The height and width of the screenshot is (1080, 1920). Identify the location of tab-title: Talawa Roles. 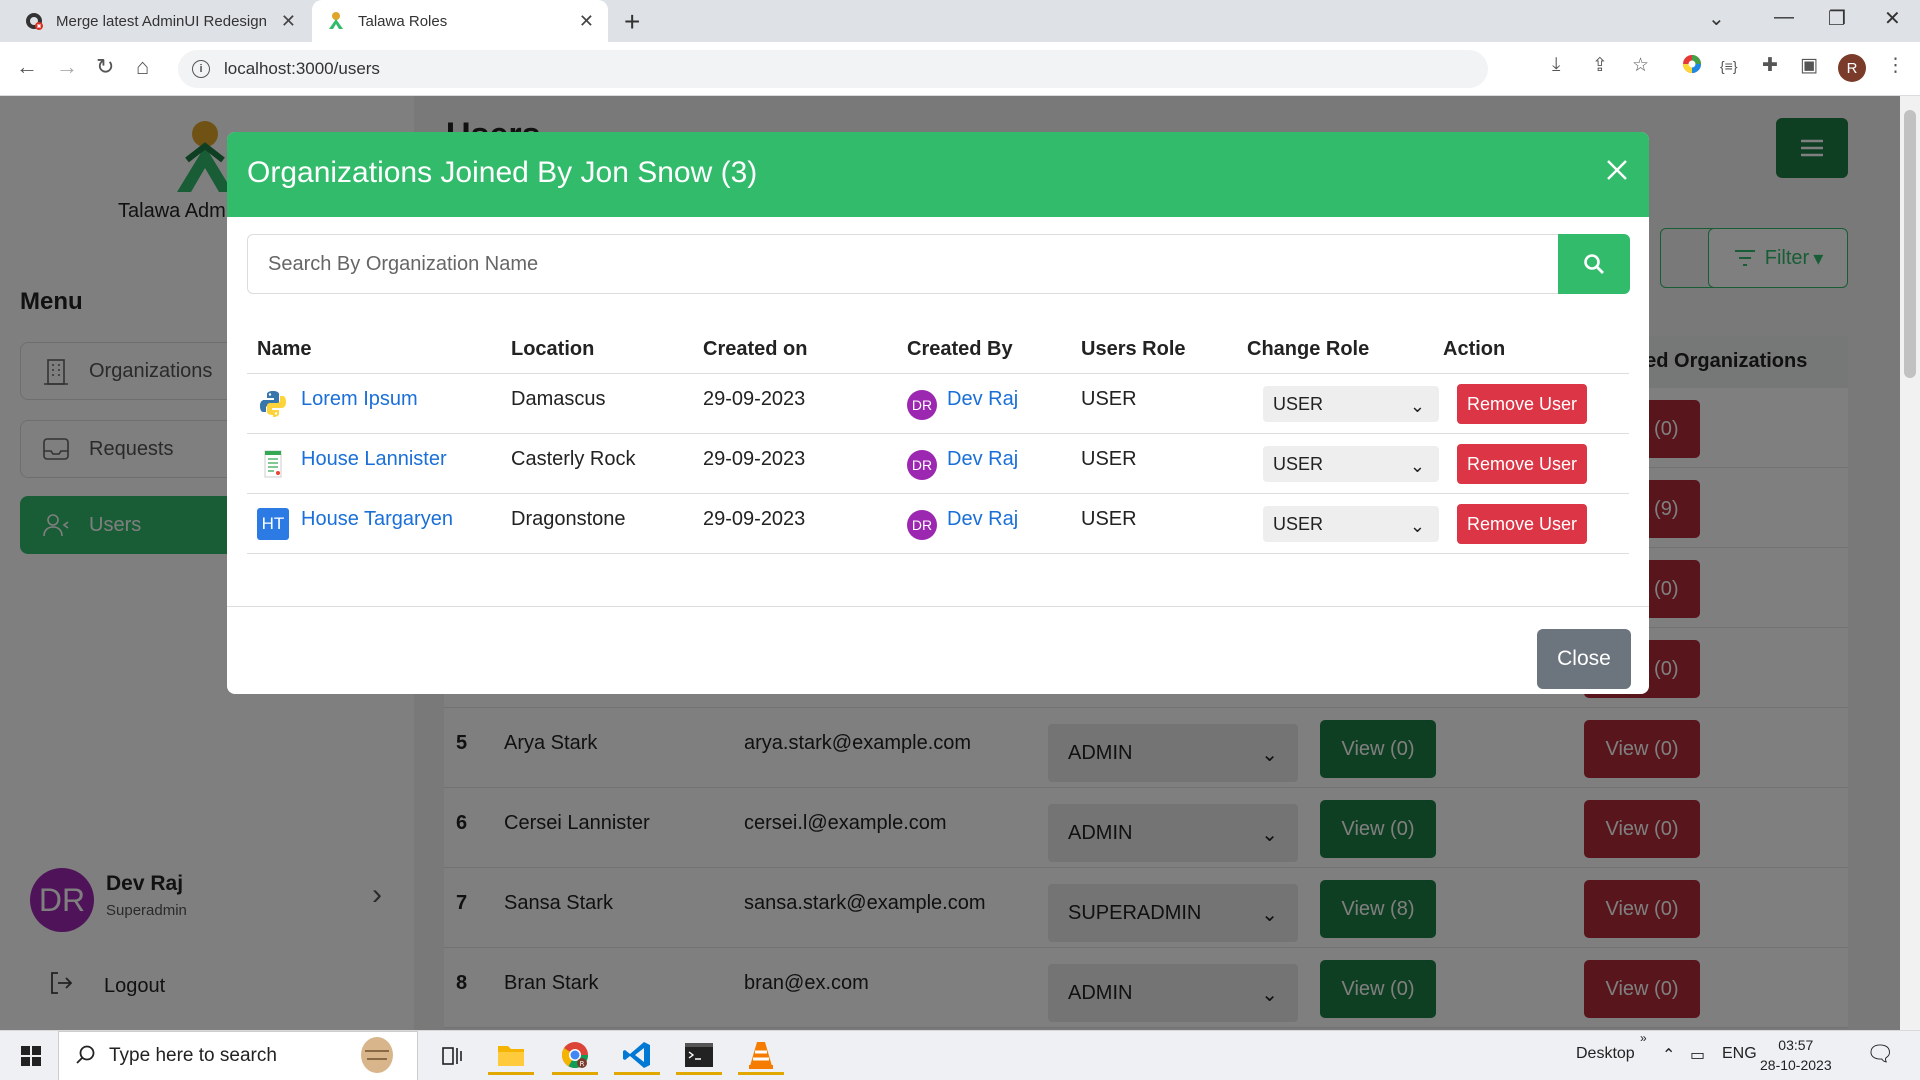
(403, 21).